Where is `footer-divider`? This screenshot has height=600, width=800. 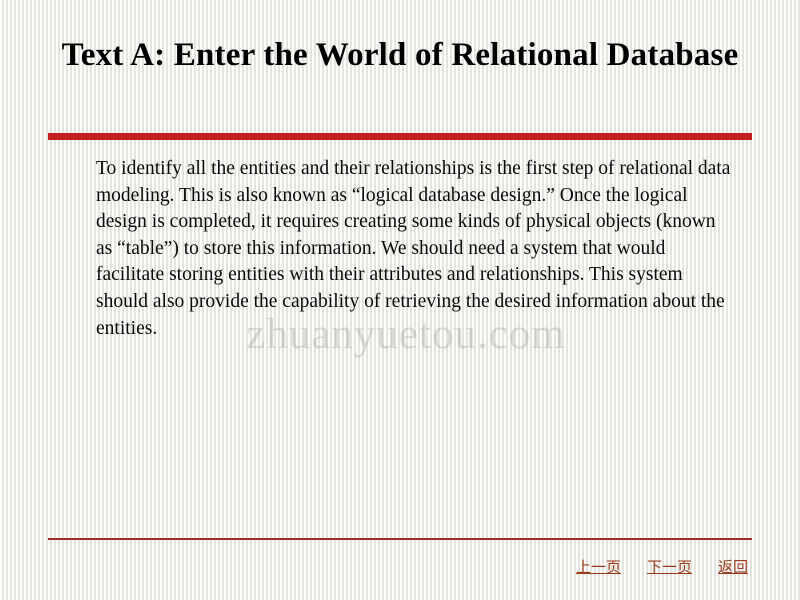
footer-divider is located at coordinates (400, 539).